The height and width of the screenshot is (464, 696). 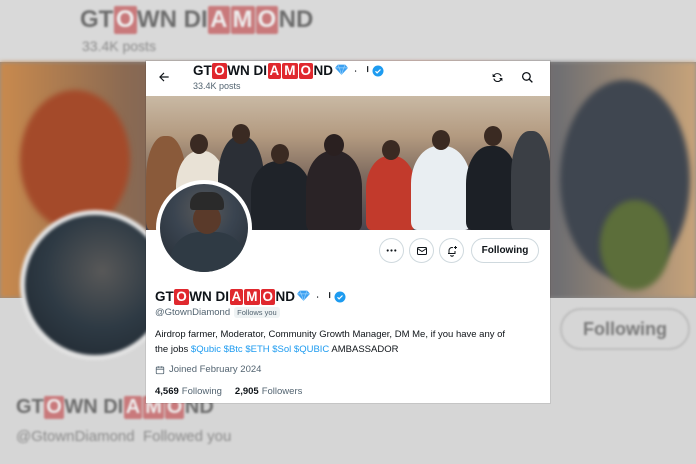 What do you see at coordinates (250, 297) in the screenshot?
I see `profile-display-name: GT O WN DI A M O ND ᆞᆝ` at bounding box center [250, 297].